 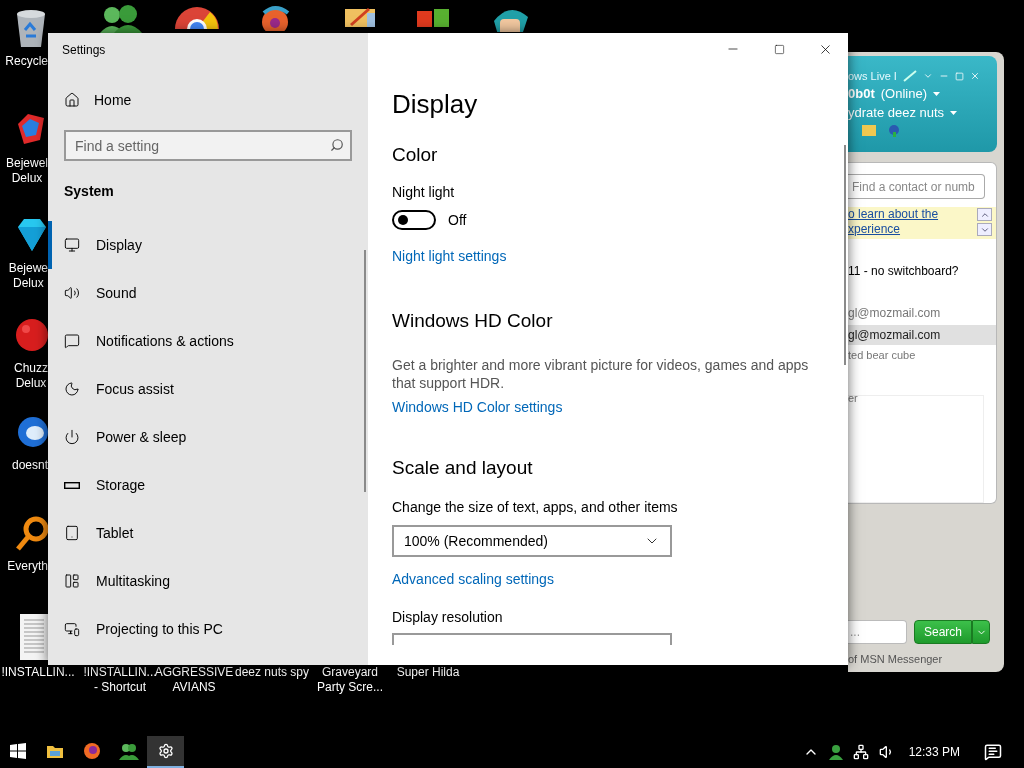 I want to click on moon-icon, so click(x=72, y=389).